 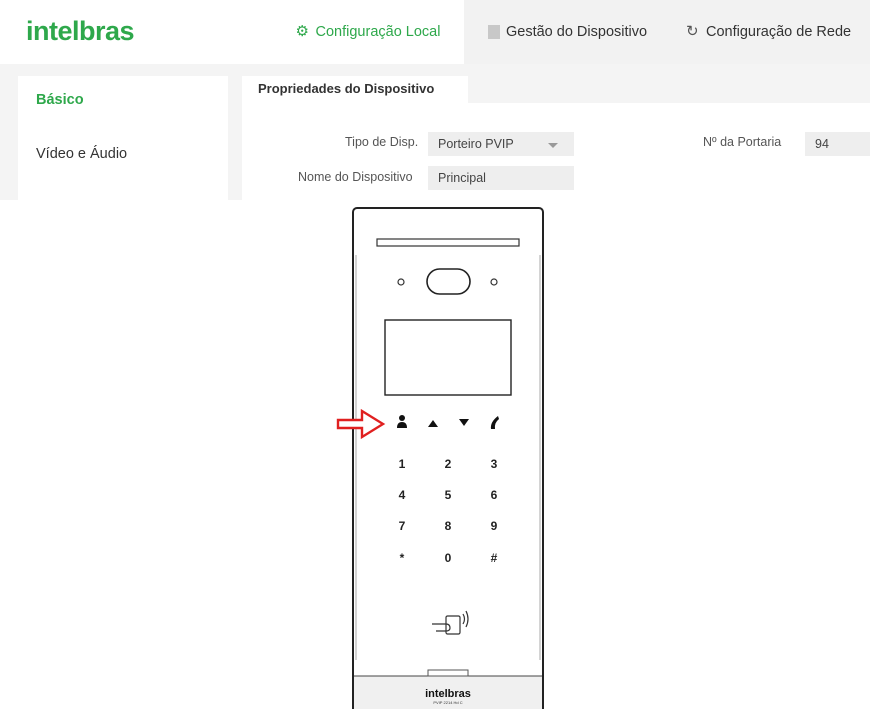 What do you see at coordinates (447, 702) in the screenshot?
I see `device-model-label: PVIP 2214 Hd C` at bounding box center [447, 702].